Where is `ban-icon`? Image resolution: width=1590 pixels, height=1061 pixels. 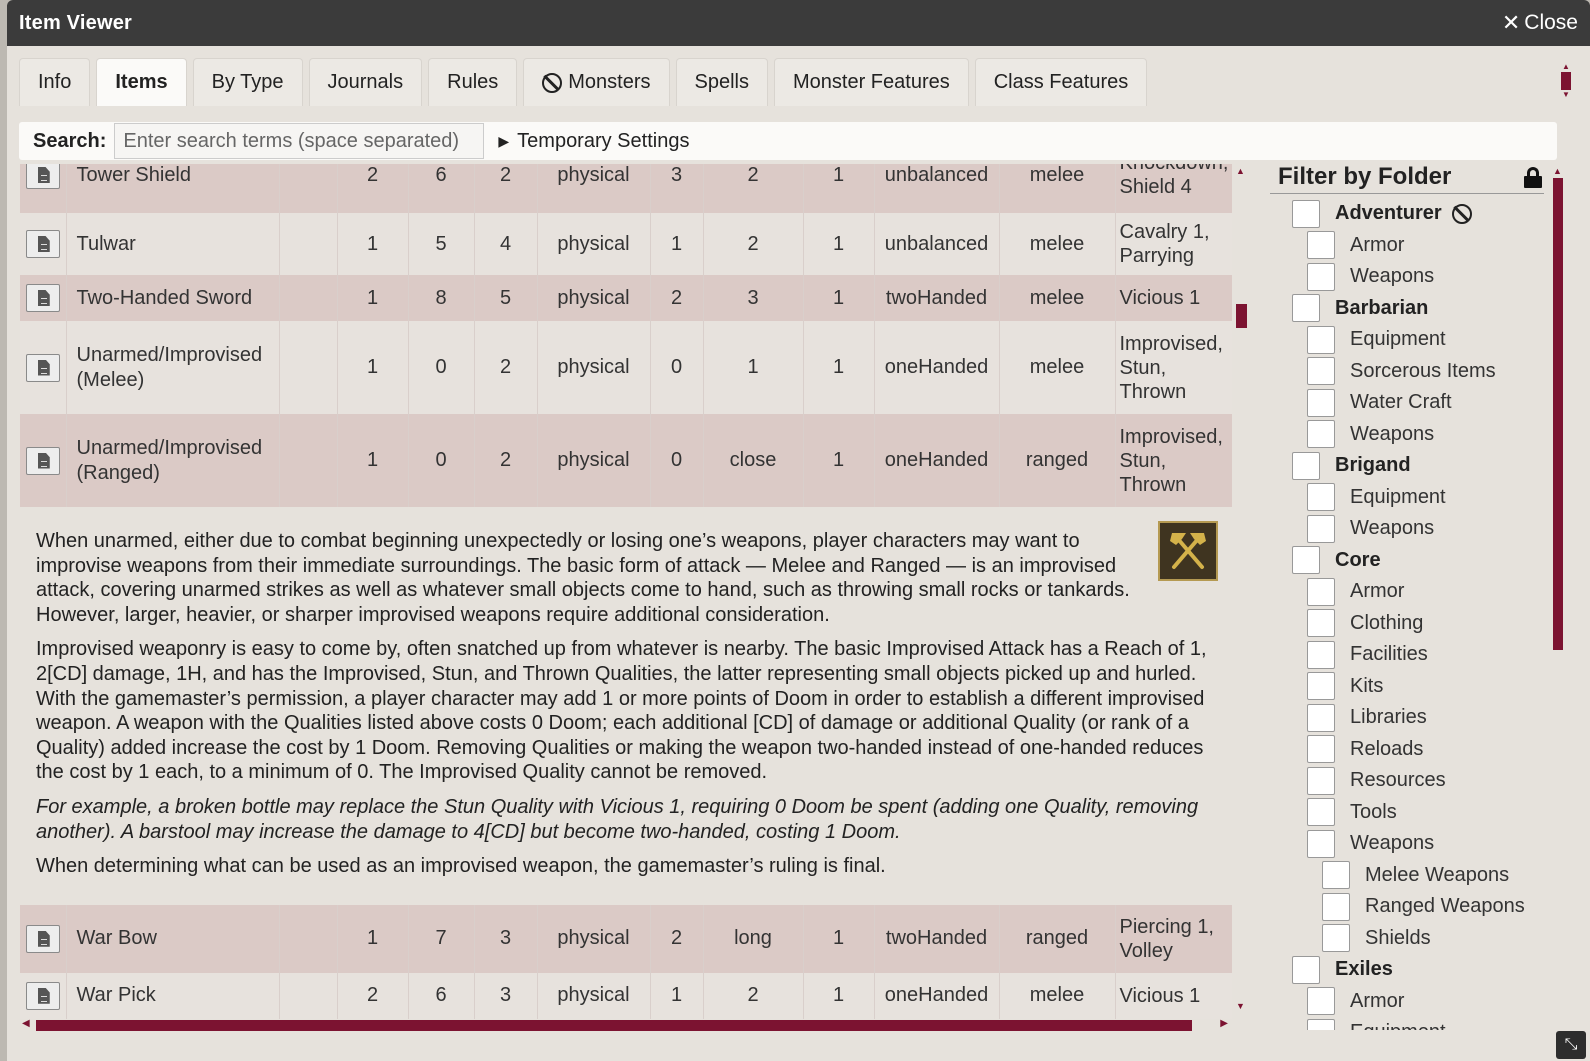
ban-icon is located at coordinates (1461, 213).